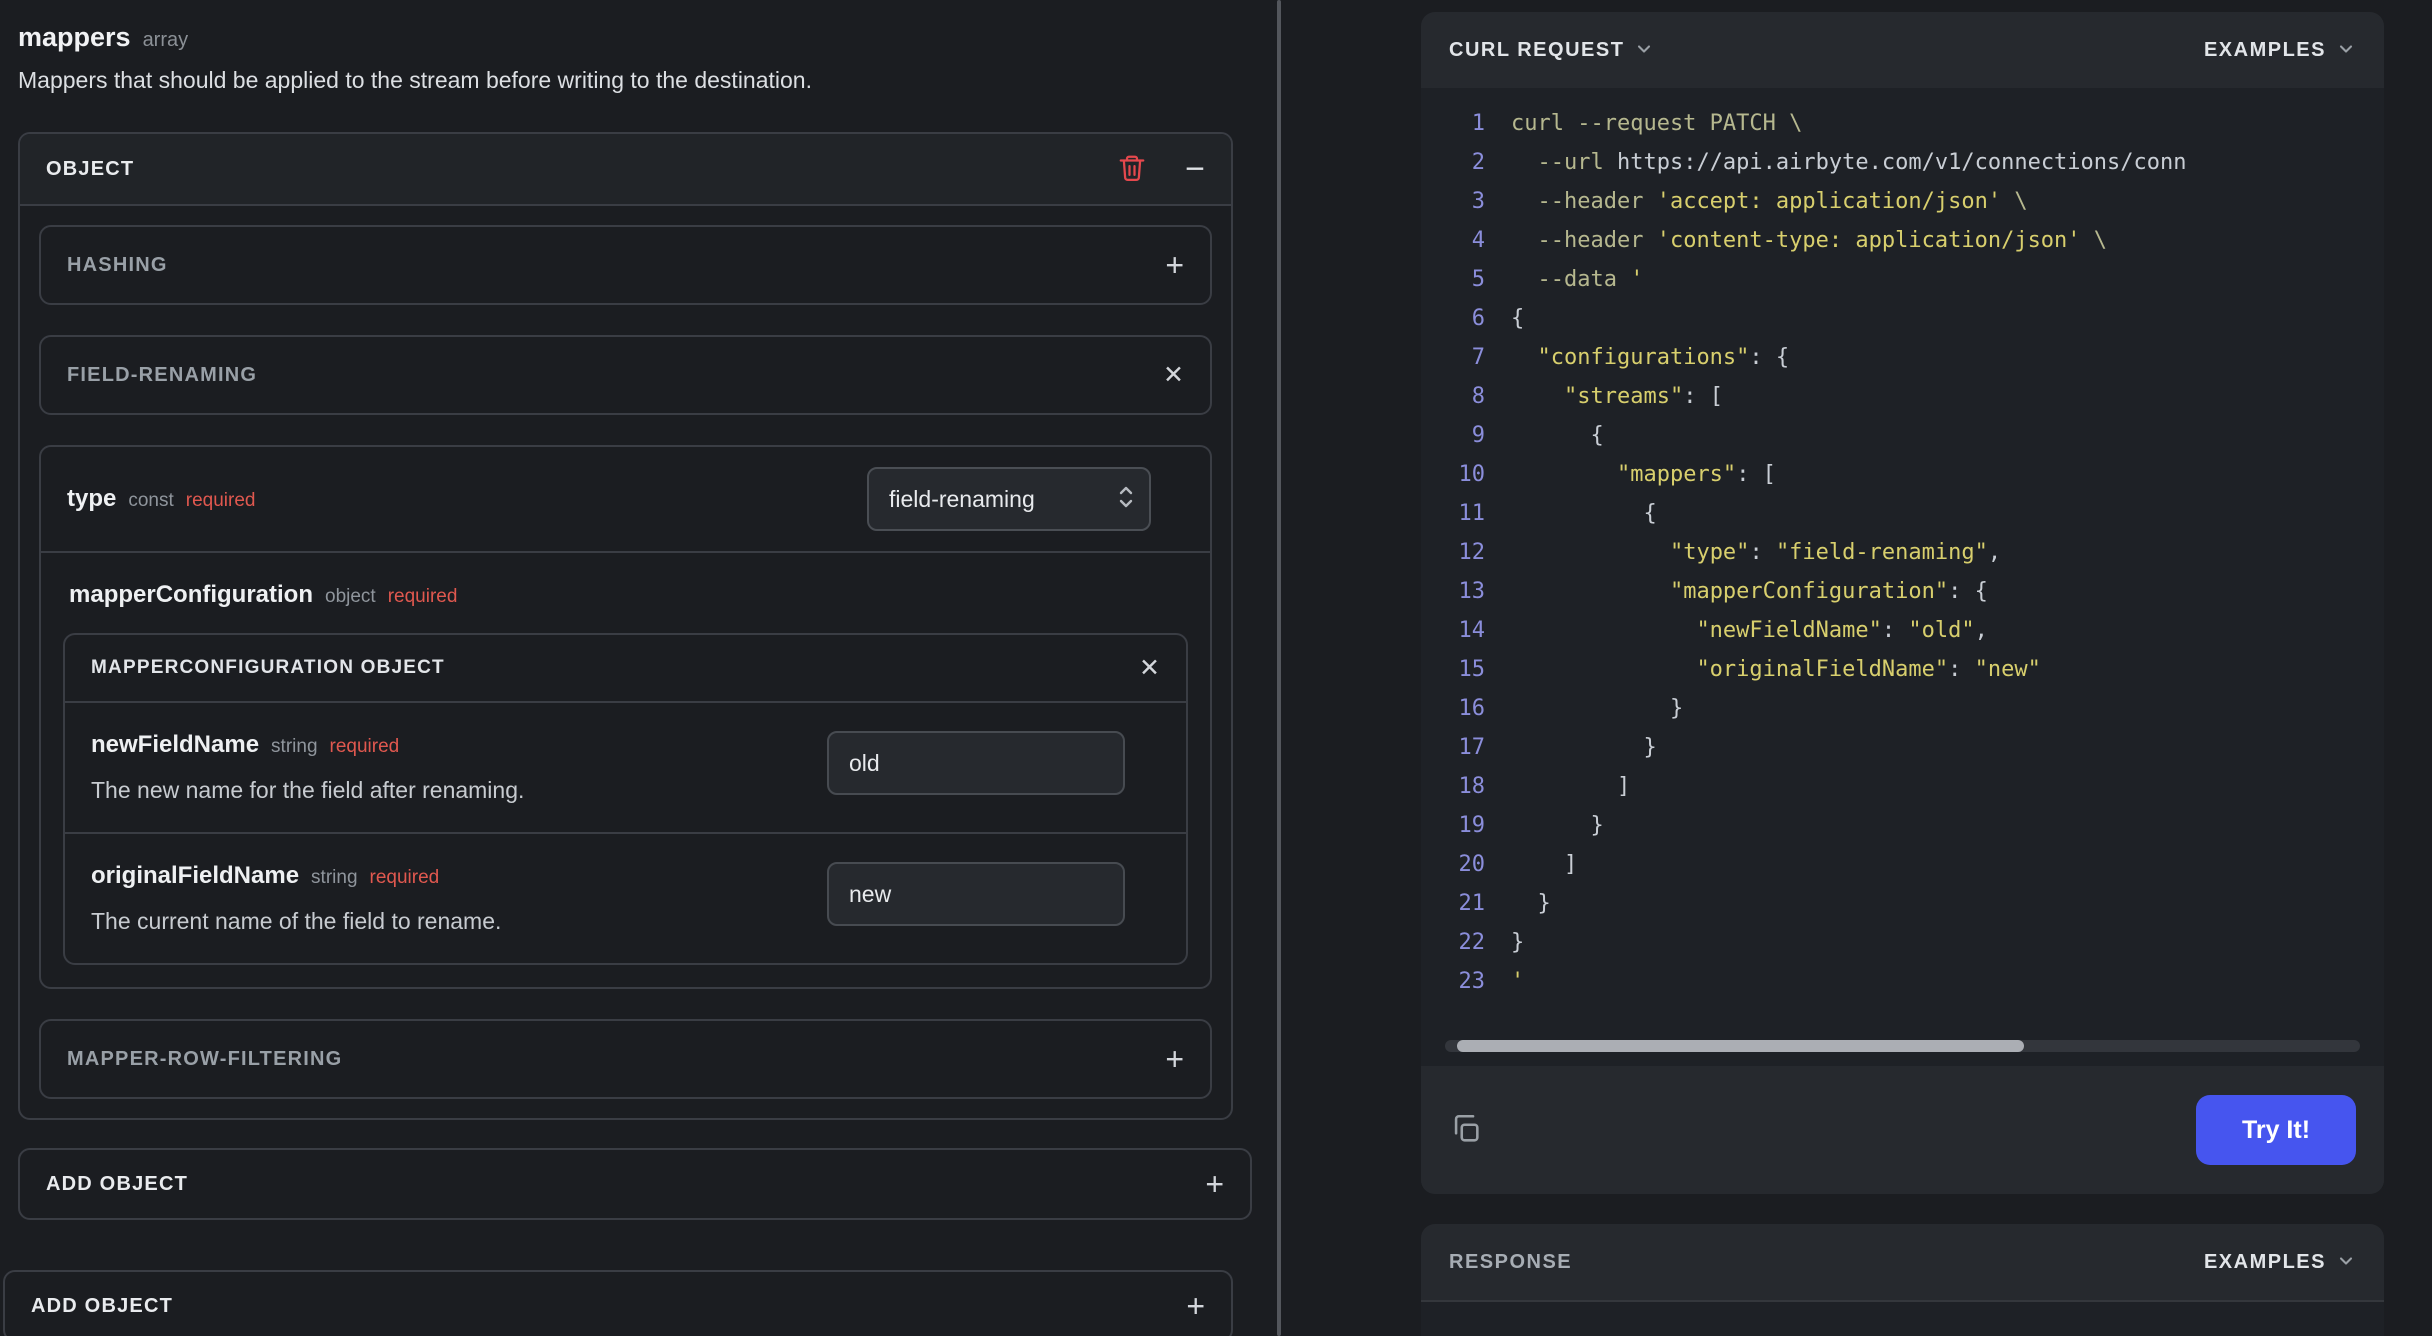  Describe the element at coordinates (1902, 825) in the screenshot. I see `code-line: 19 }` at that location.